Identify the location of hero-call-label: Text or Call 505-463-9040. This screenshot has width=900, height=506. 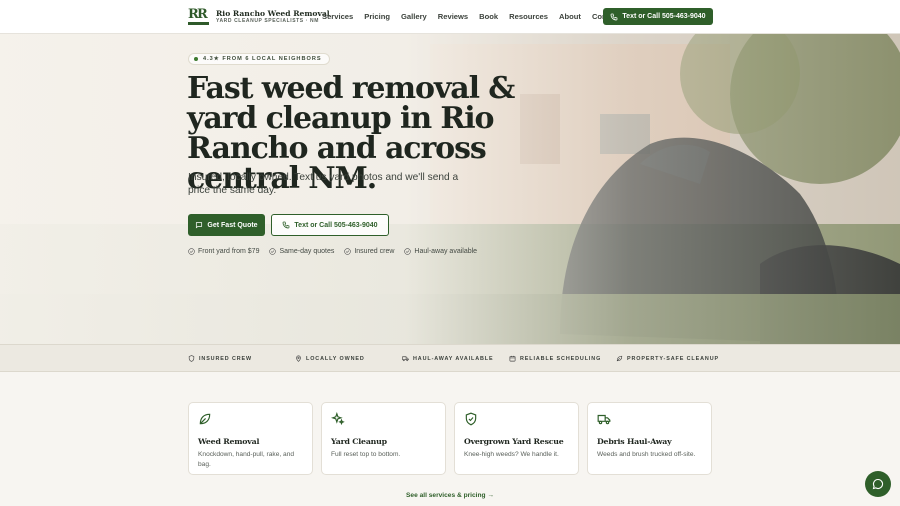
(336, 225).